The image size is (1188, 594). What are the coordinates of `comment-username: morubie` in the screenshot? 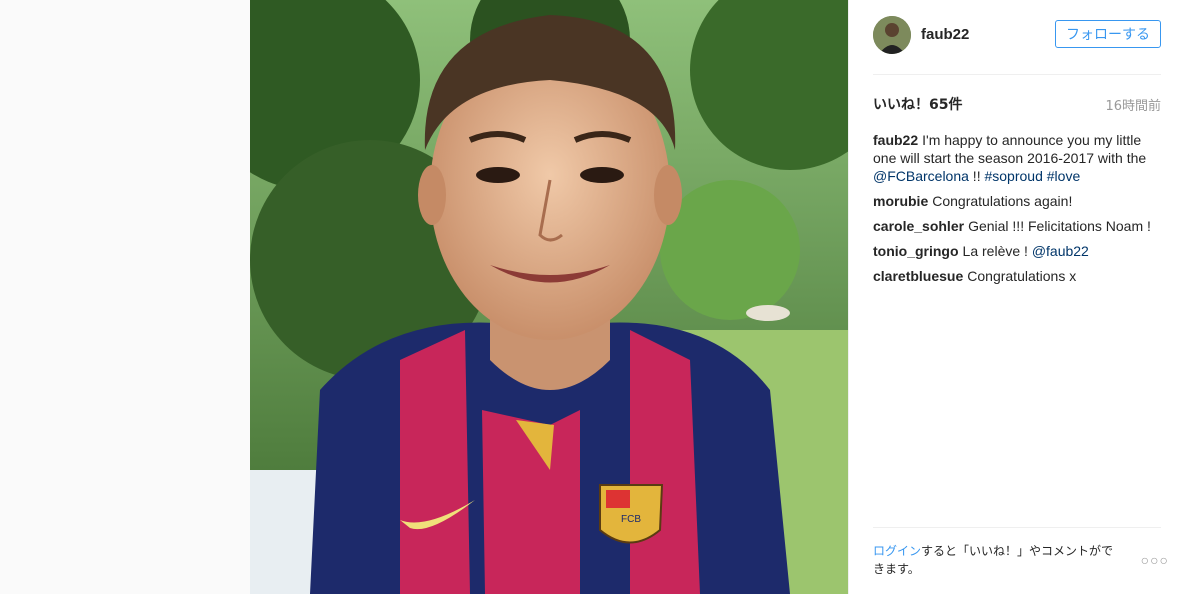 It's located at (900, 201).